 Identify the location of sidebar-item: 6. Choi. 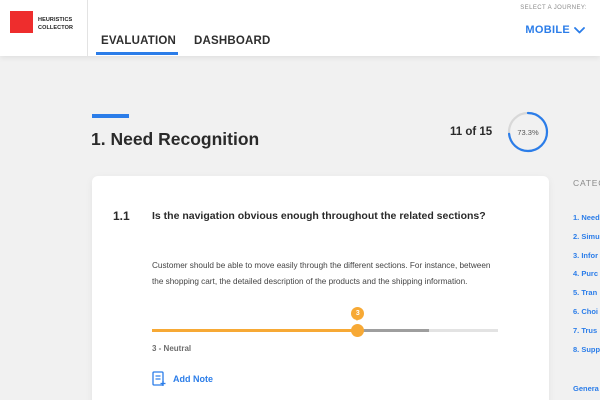
(585, 311).